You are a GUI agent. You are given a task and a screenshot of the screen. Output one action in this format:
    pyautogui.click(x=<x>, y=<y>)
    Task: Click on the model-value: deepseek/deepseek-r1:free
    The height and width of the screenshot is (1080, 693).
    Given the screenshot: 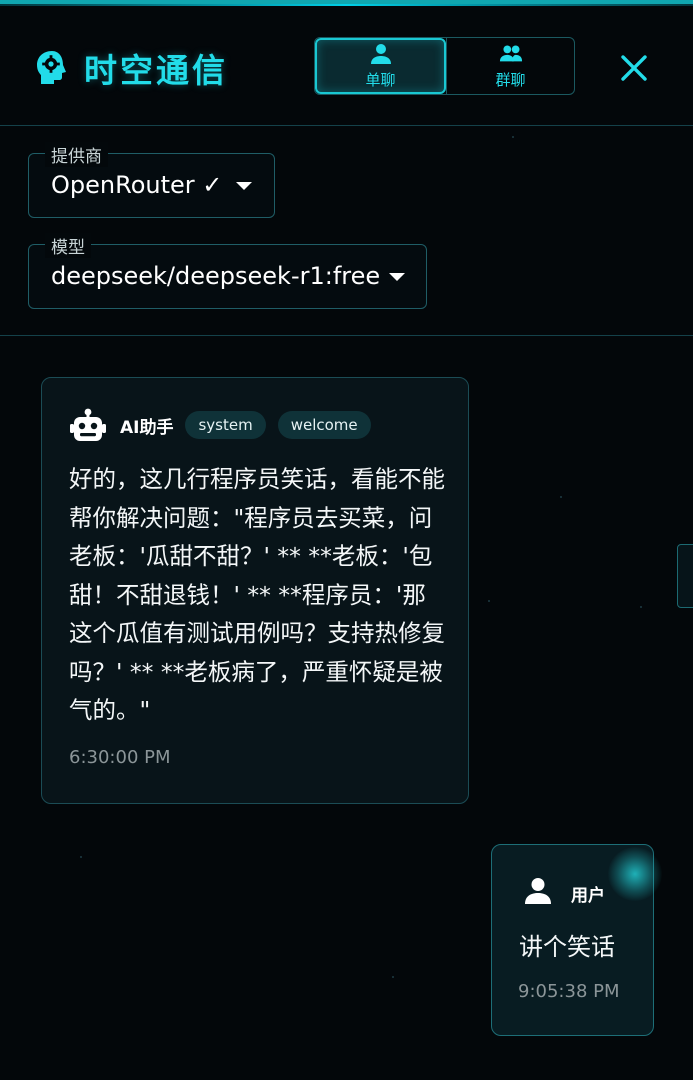 What is the action you would take?
    pyautogui.click(x=216, y=276)
    